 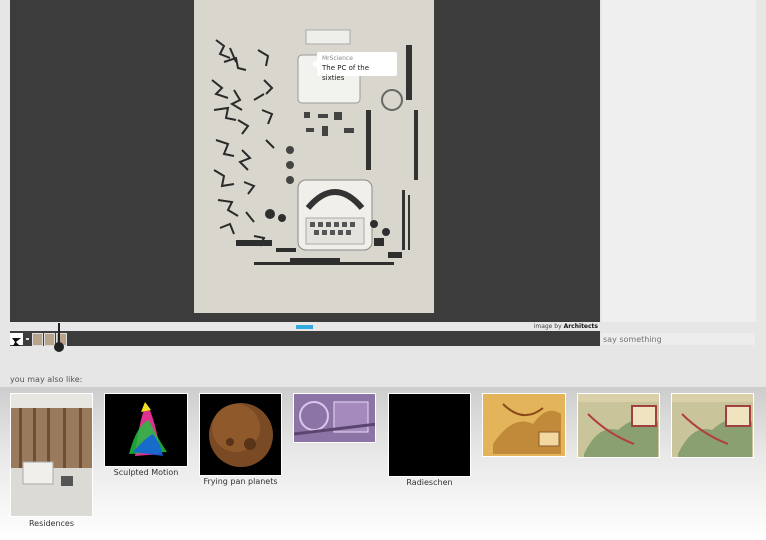 I want to click on thumb-frying-pan-planets, so click(x=240, y=434).